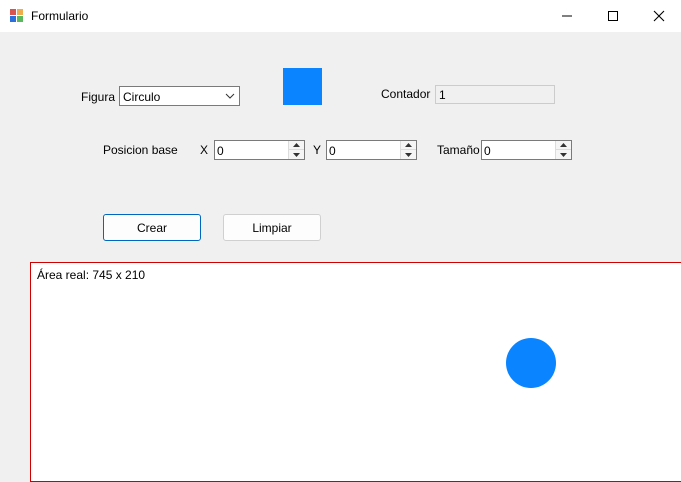  What do you see at coordinates (140, 150) in the screenshot?
I see `posicion-base-label: Posicion base` at bounding box center [140, 150].